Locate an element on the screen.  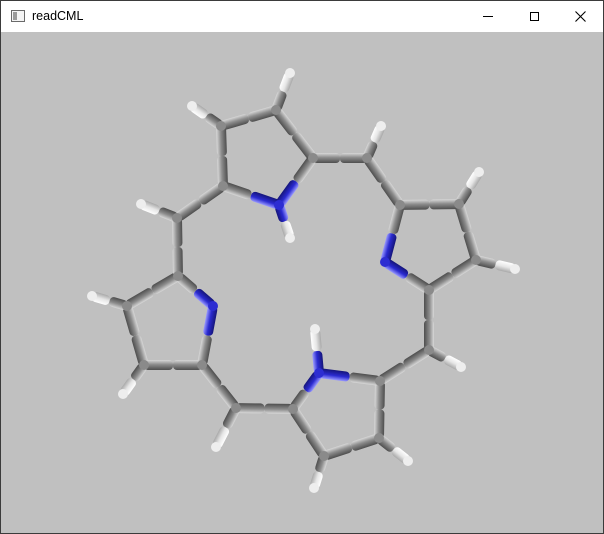
title-bar: readCML is located at coordinates (302, 16).